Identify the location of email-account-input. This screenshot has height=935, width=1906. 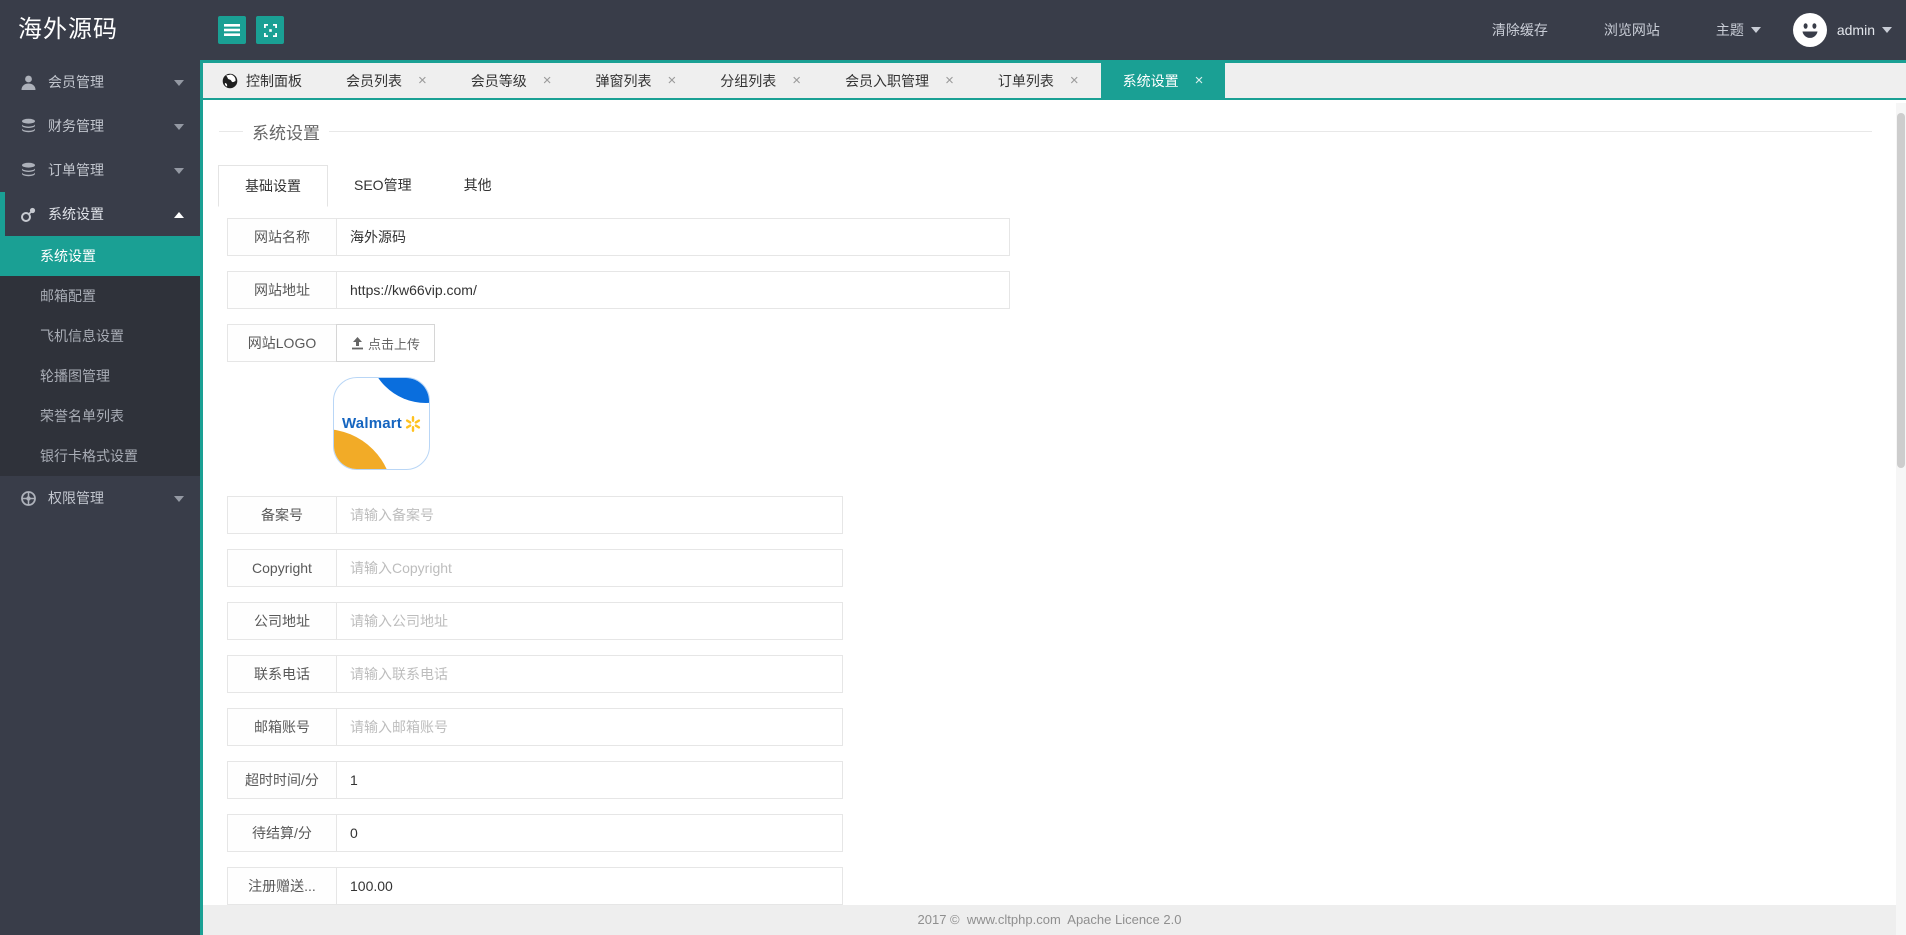
(589, 727).